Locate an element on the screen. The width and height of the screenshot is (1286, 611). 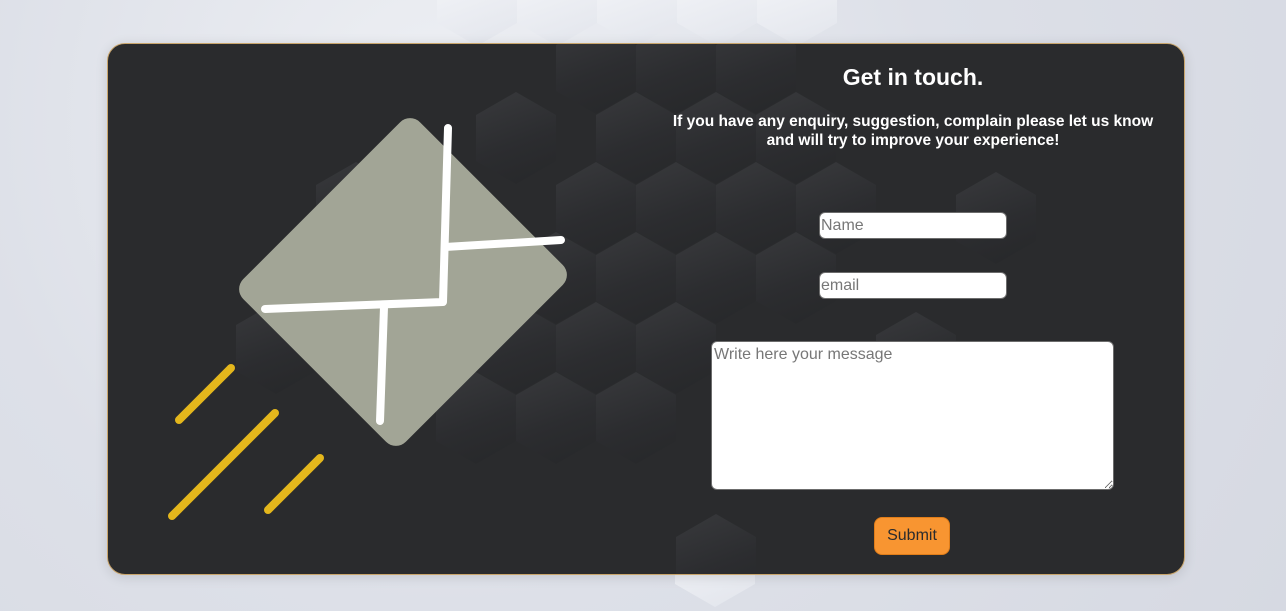
envelope-fold-line is located at coordinates (382, 364).